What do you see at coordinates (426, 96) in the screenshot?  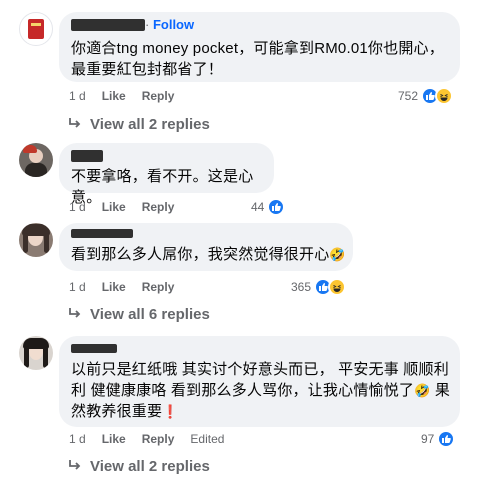 I see `reaction-summary: 752` at bounding box center [426, 96].